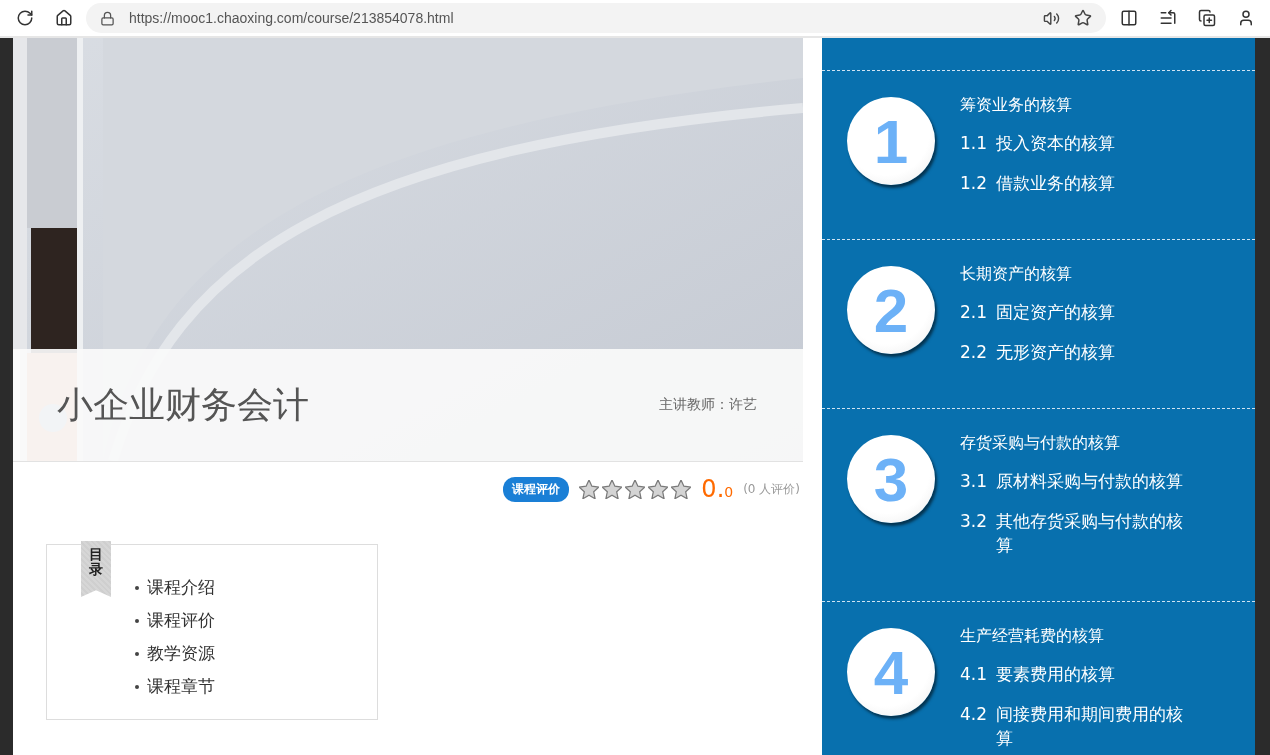 This screenshot has width=1270, height=755. What do you see at coordinates (596, 18) in the screenshot?
I see `address-bar: https://mooc1.chaoxing.com/course/213854078.html` at bounding box center [596, 18].